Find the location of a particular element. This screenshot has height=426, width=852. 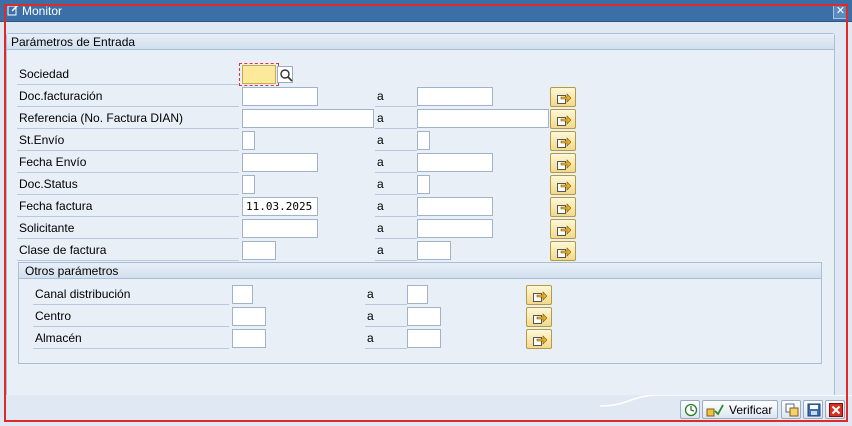

field-label-fecha-envio: Fecha Envío is located at coordinates (128, 163).